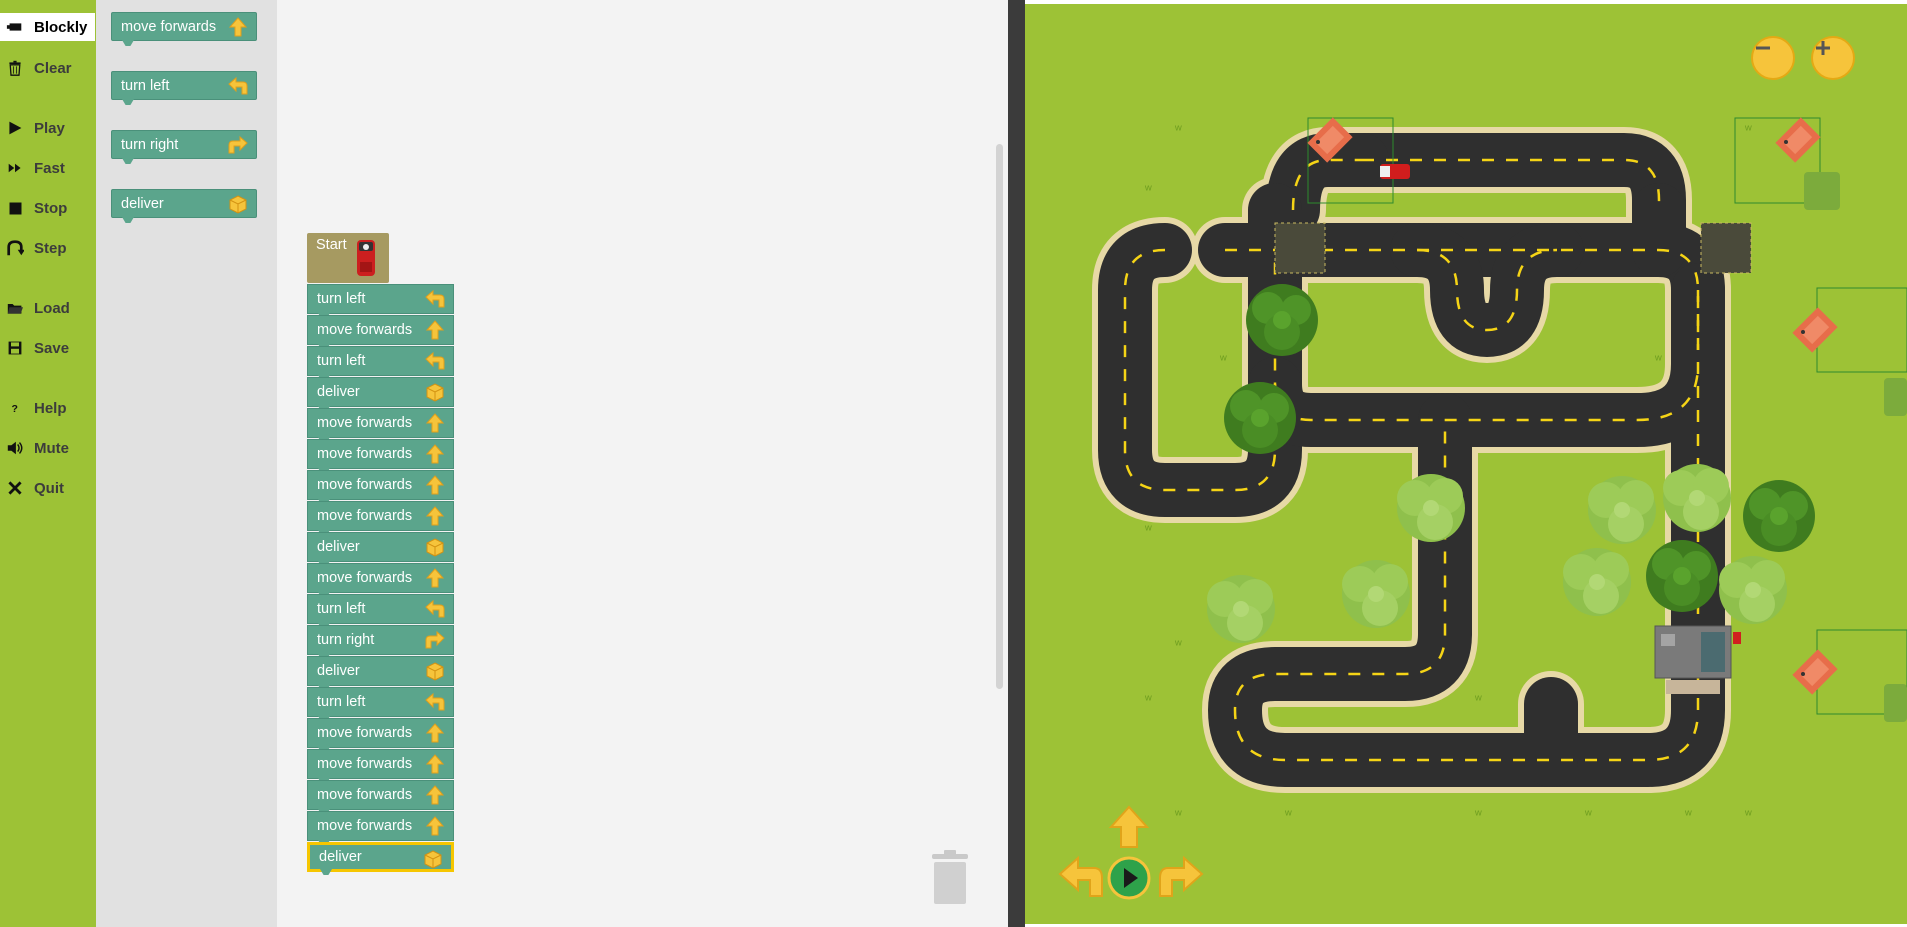 This screenshot has width=1907, height=927. I want to click on sidebar-button-label: Play, so click(49, 128).